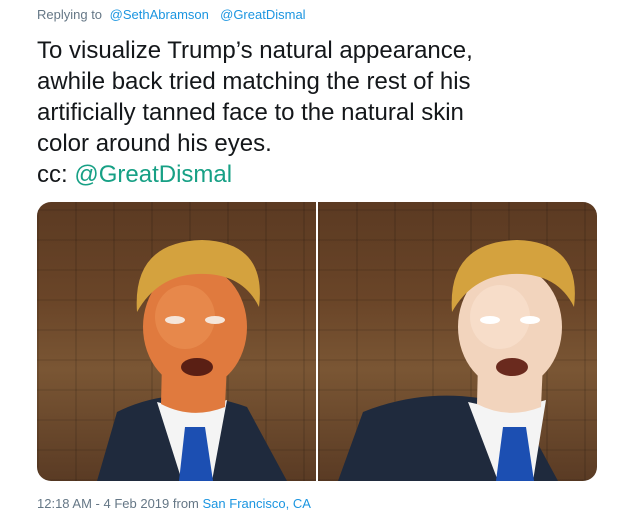  What do you see at coordinates (257, 503) in the screenshot?
I see `location-link: San Francisco, CA` at bounding box center [257, 503].